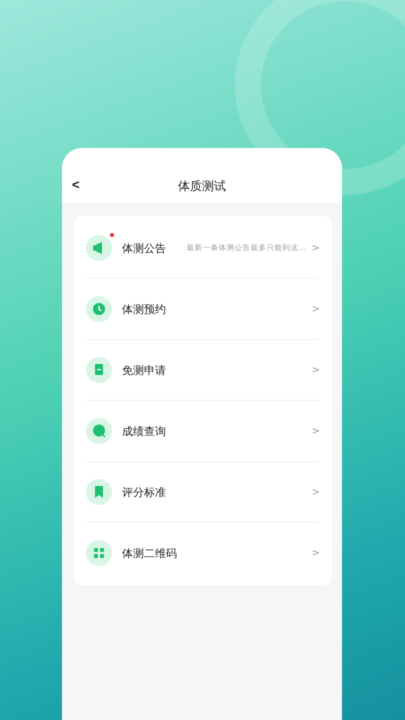  I want to click on search-icon, so click(99, 431).